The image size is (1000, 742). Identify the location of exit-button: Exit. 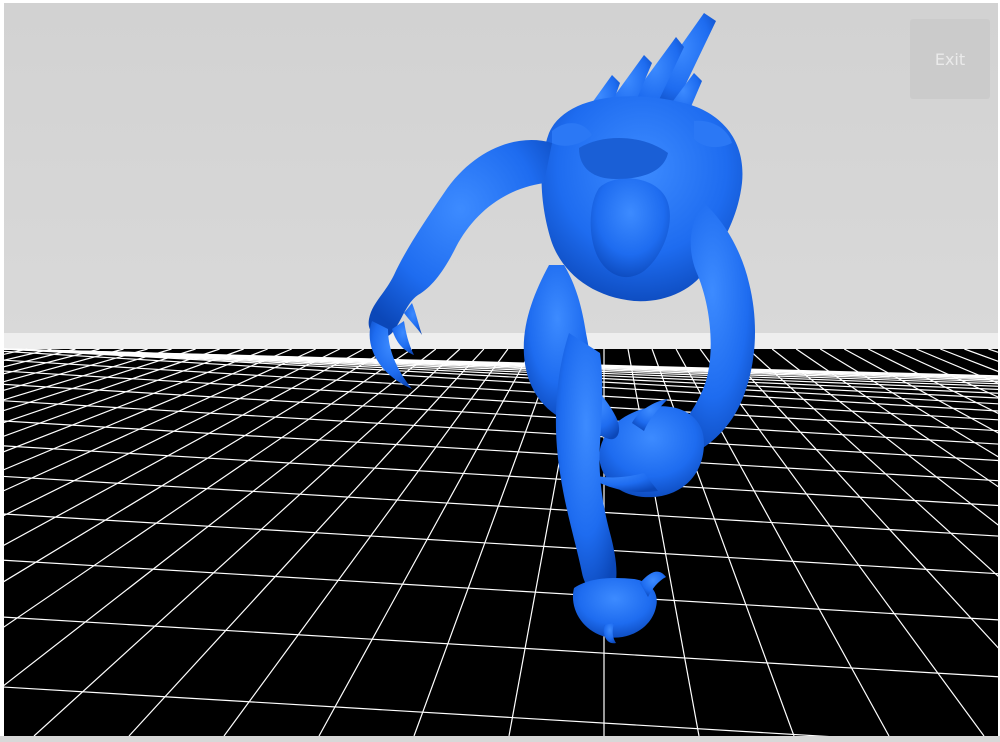
(950, 59).